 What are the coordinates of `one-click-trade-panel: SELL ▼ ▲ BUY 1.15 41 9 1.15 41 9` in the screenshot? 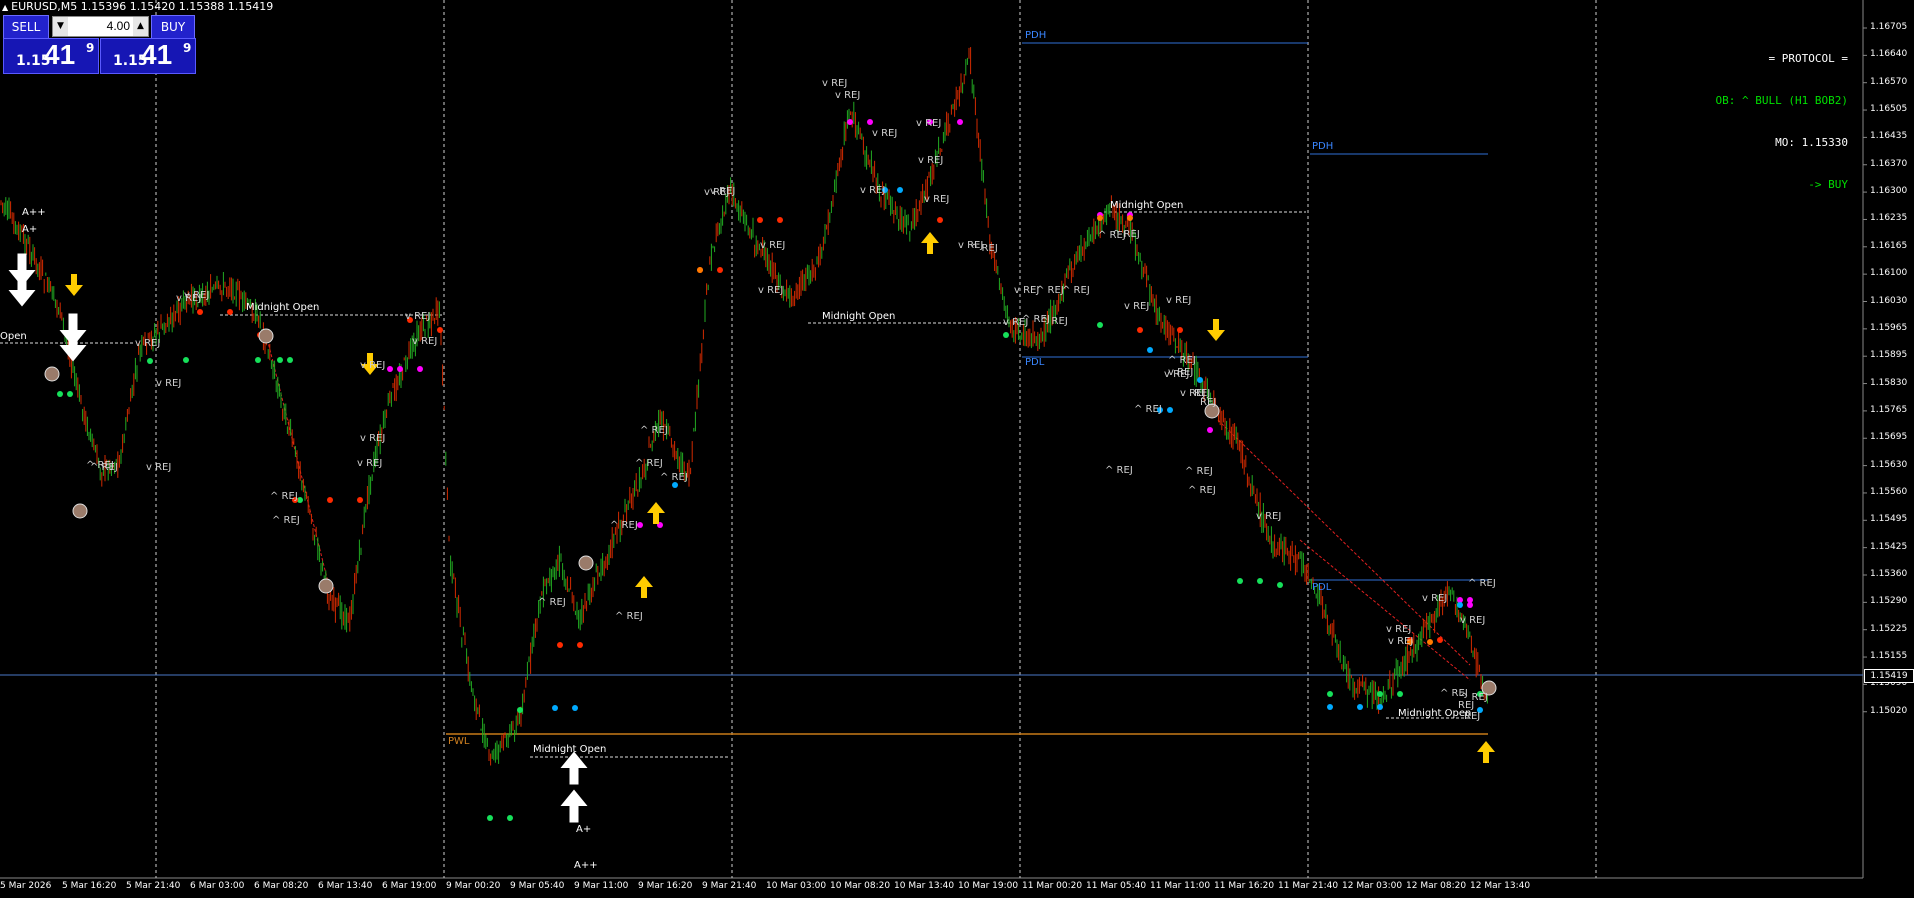 It's located at (99, 44).